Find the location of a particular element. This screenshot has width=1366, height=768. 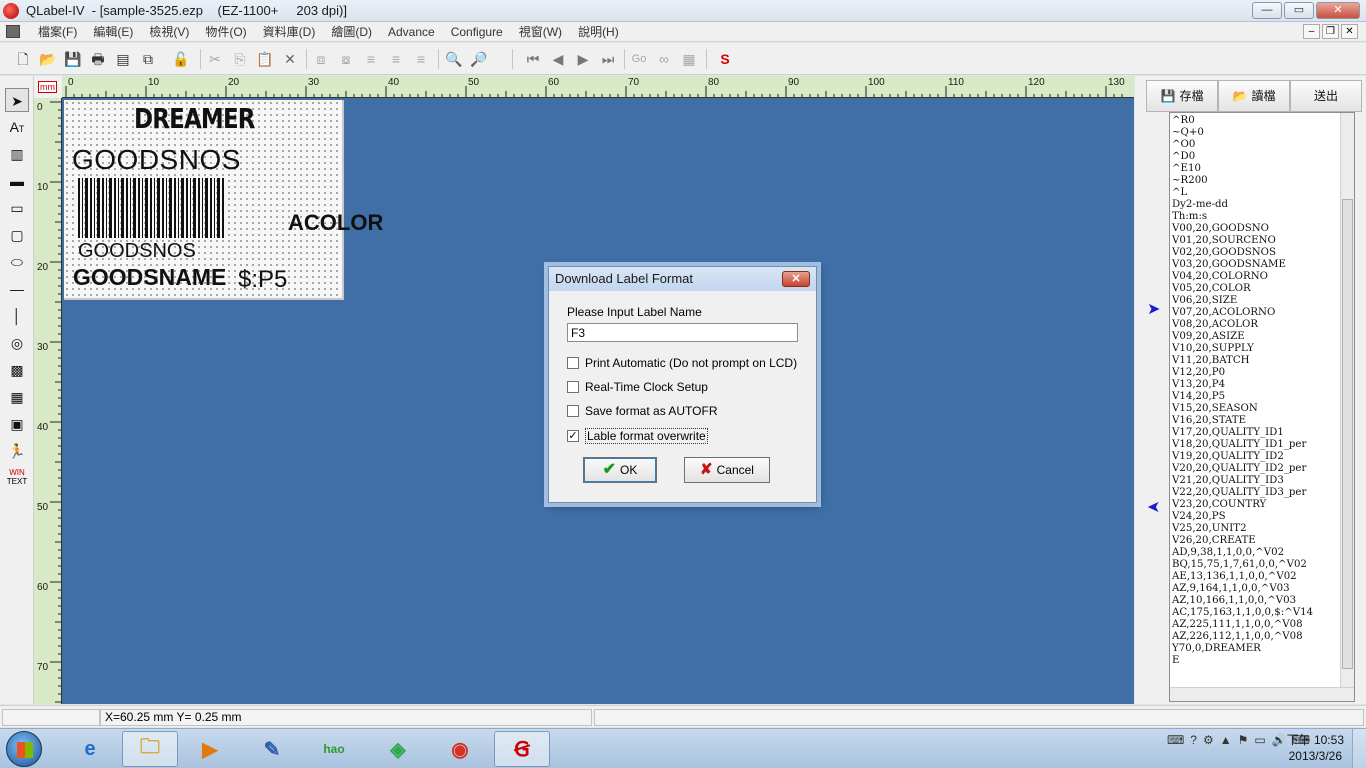

qlabel-taskbar-icon: Ꞡ is located at coordinates (522, 749).